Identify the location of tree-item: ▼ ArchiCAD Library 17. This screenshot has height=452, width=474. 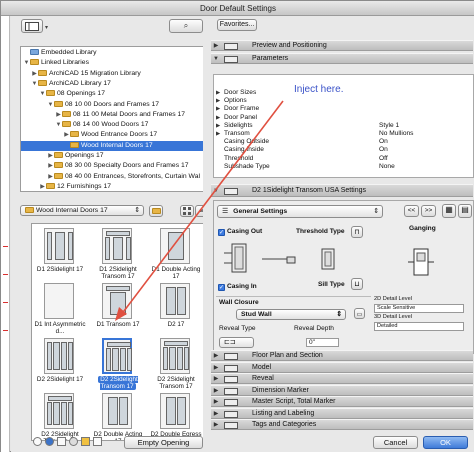
(114, 84).